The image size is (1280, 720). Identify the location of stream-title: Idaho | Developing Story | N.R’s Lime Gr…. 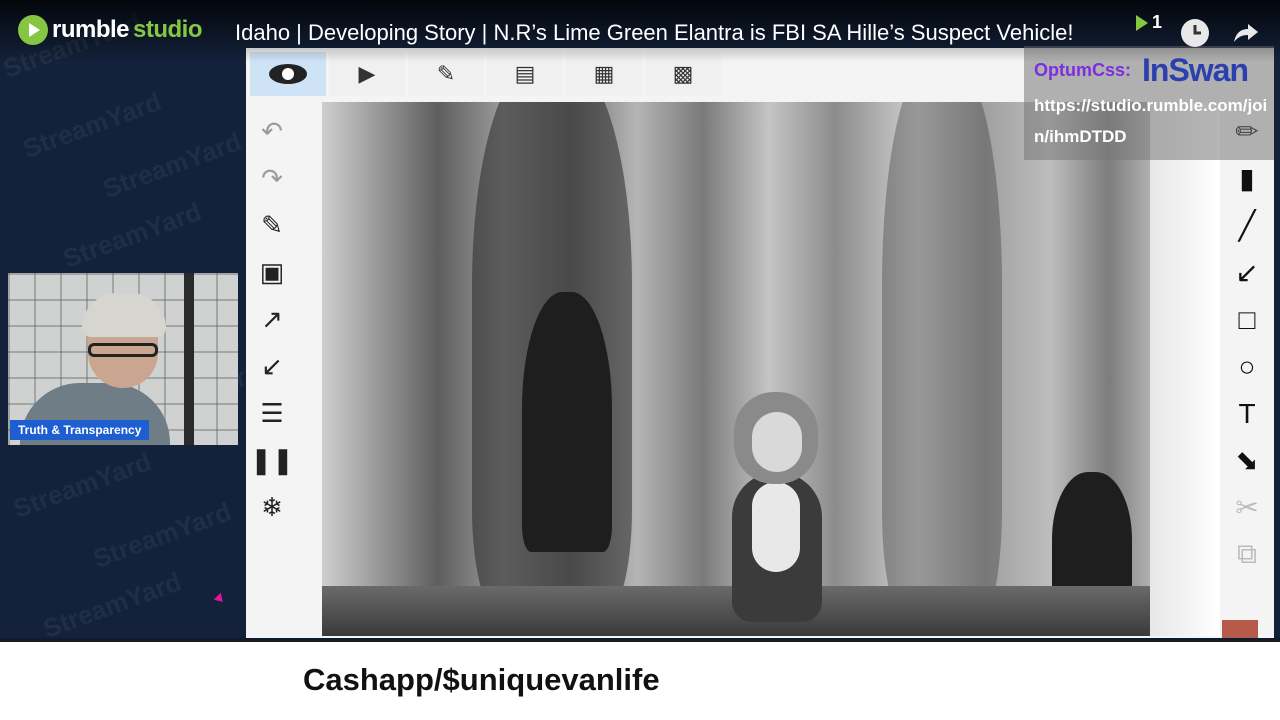
(654, 32).